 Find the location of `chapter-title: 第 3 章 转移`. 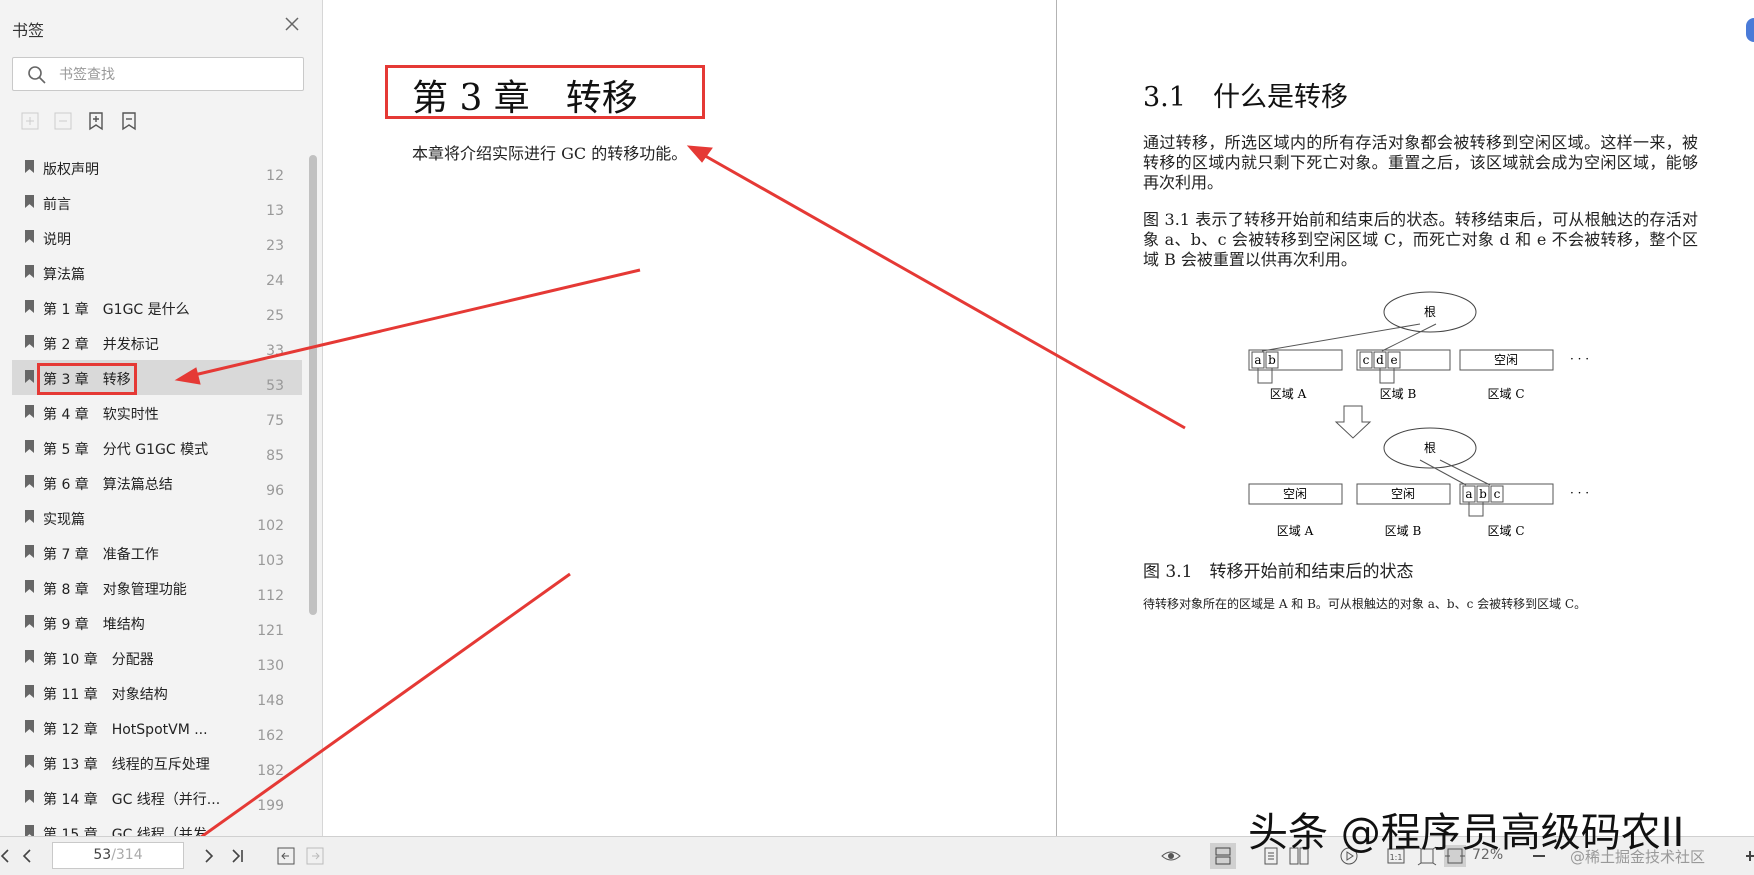

chapter-title: 第 3 章 转移 is located at coordinates (525, 98).